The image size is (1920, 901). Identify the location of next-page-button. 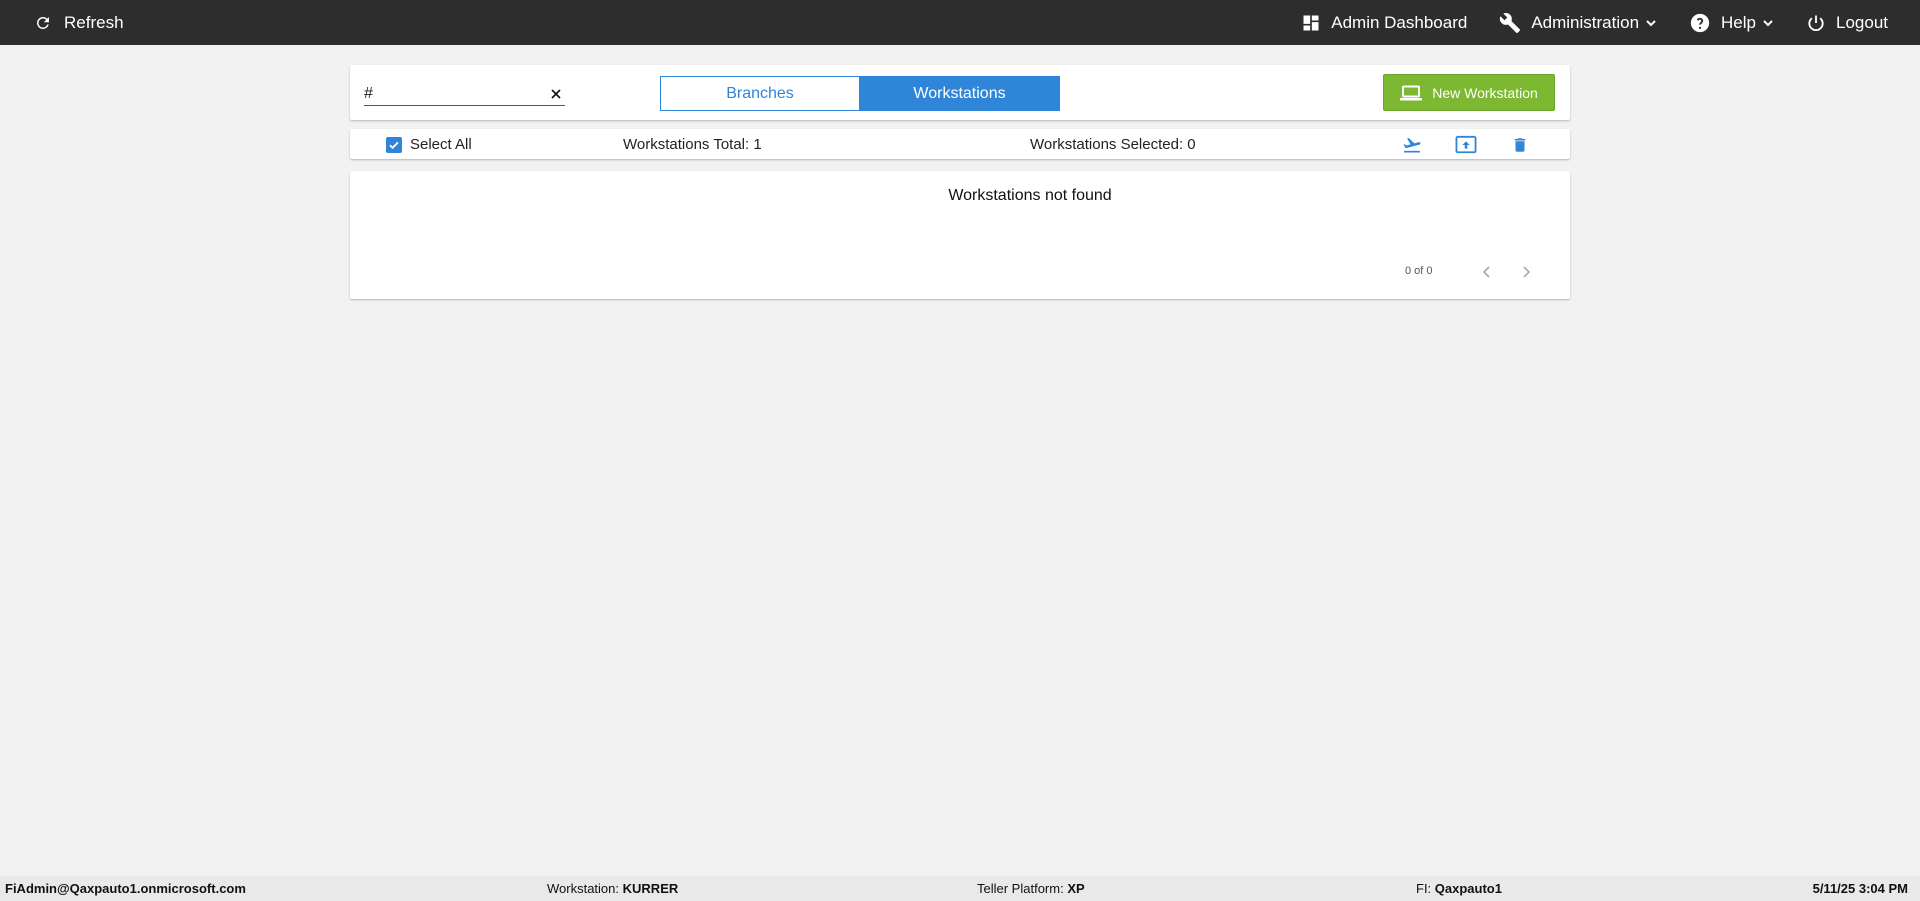
(1526, 272).